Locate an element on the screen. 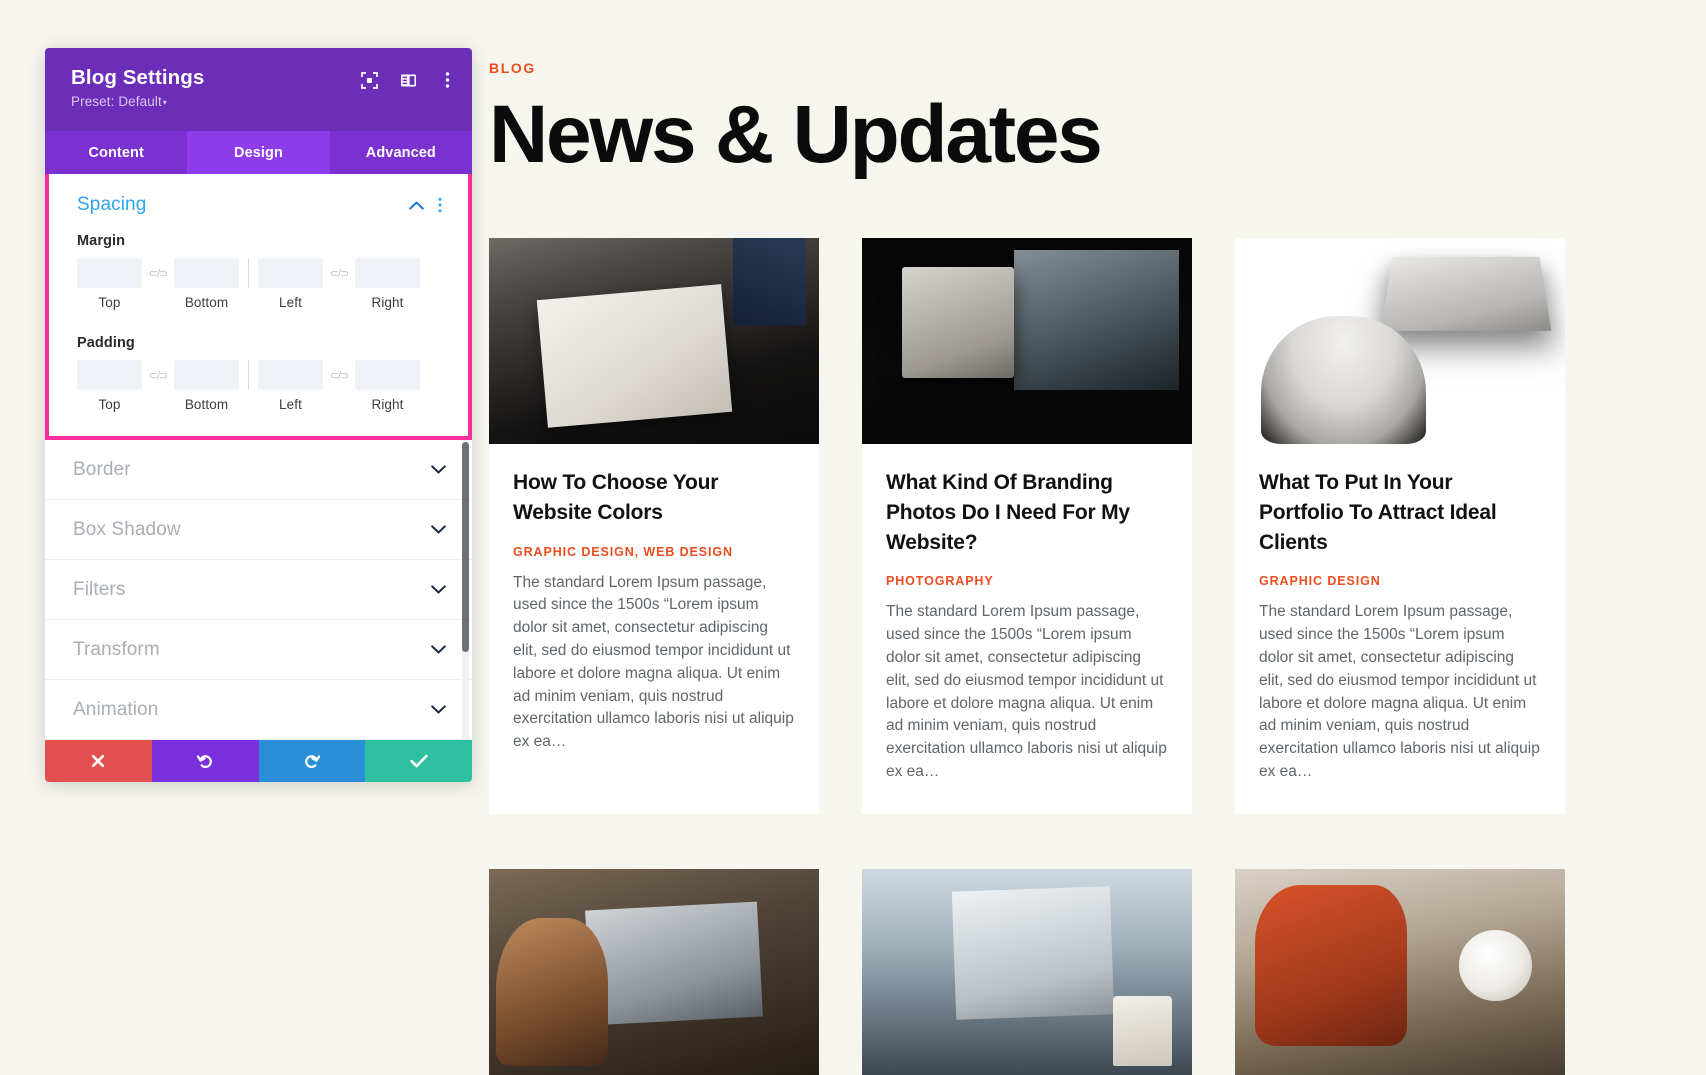 This screenshot has height=1075, width=1706. tab-advanced: Advanced is located at coordinates (401, 152).